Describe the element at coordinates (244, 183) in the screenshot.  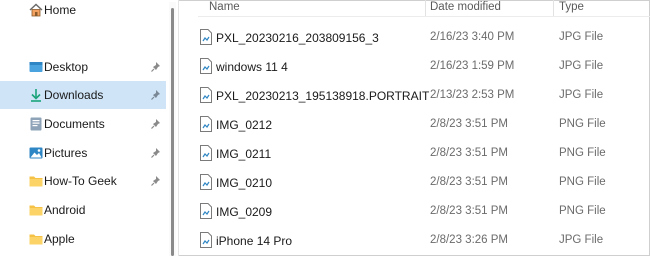
I see `file-name: IMG_0210` at that location.